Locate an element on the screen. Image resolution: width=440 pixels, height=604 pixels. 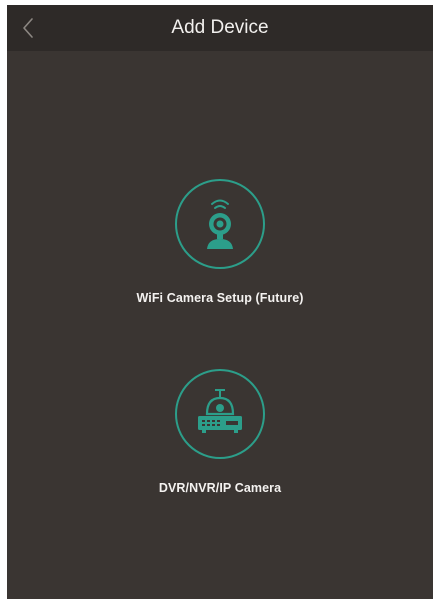
dvr-icon-circle is located at coordinates (220, 414).